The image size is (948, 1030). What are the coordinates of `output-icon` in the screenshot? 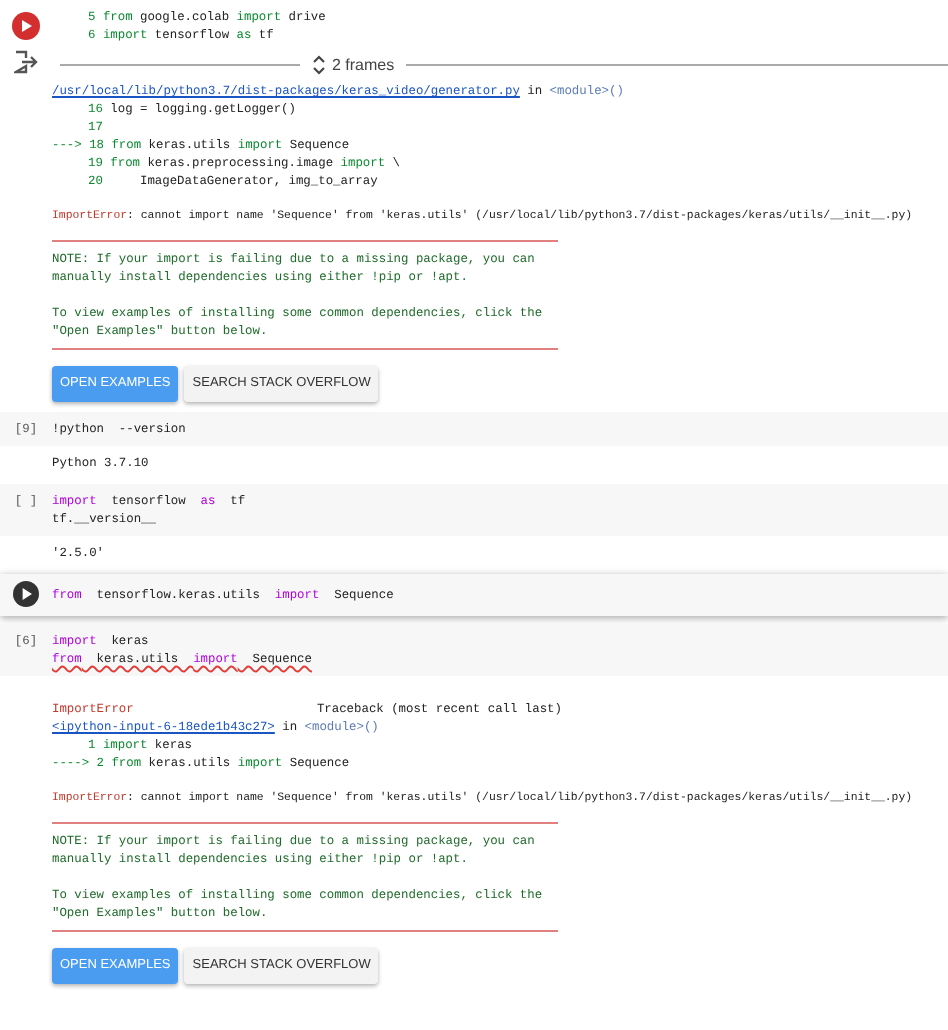 It's located at (26, 62).